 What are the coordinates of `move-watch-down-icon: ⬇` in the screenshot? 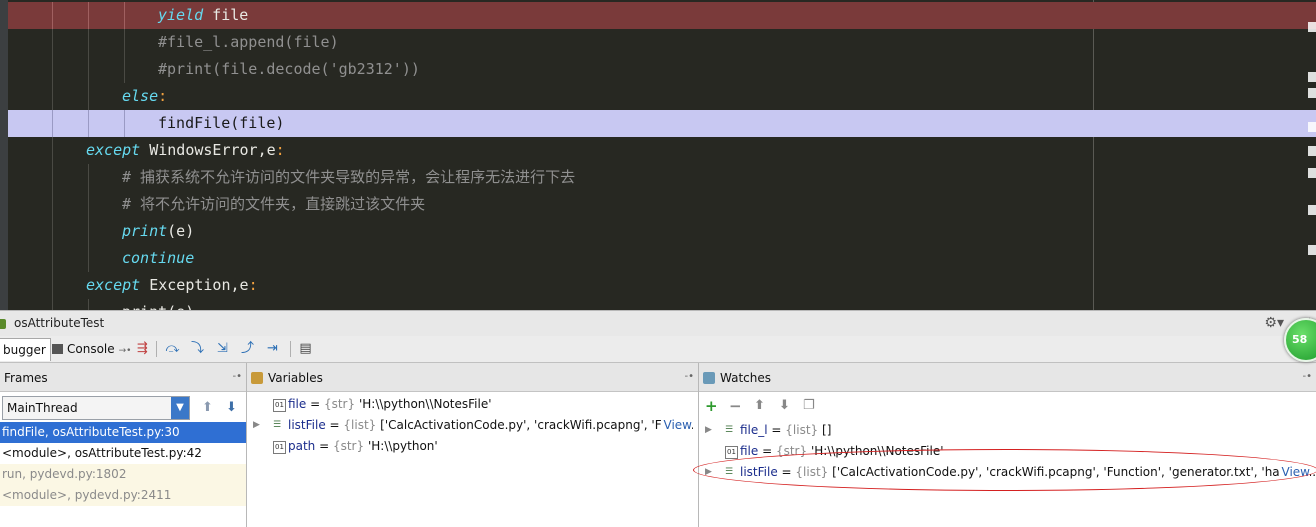 It's located at (784, 406).